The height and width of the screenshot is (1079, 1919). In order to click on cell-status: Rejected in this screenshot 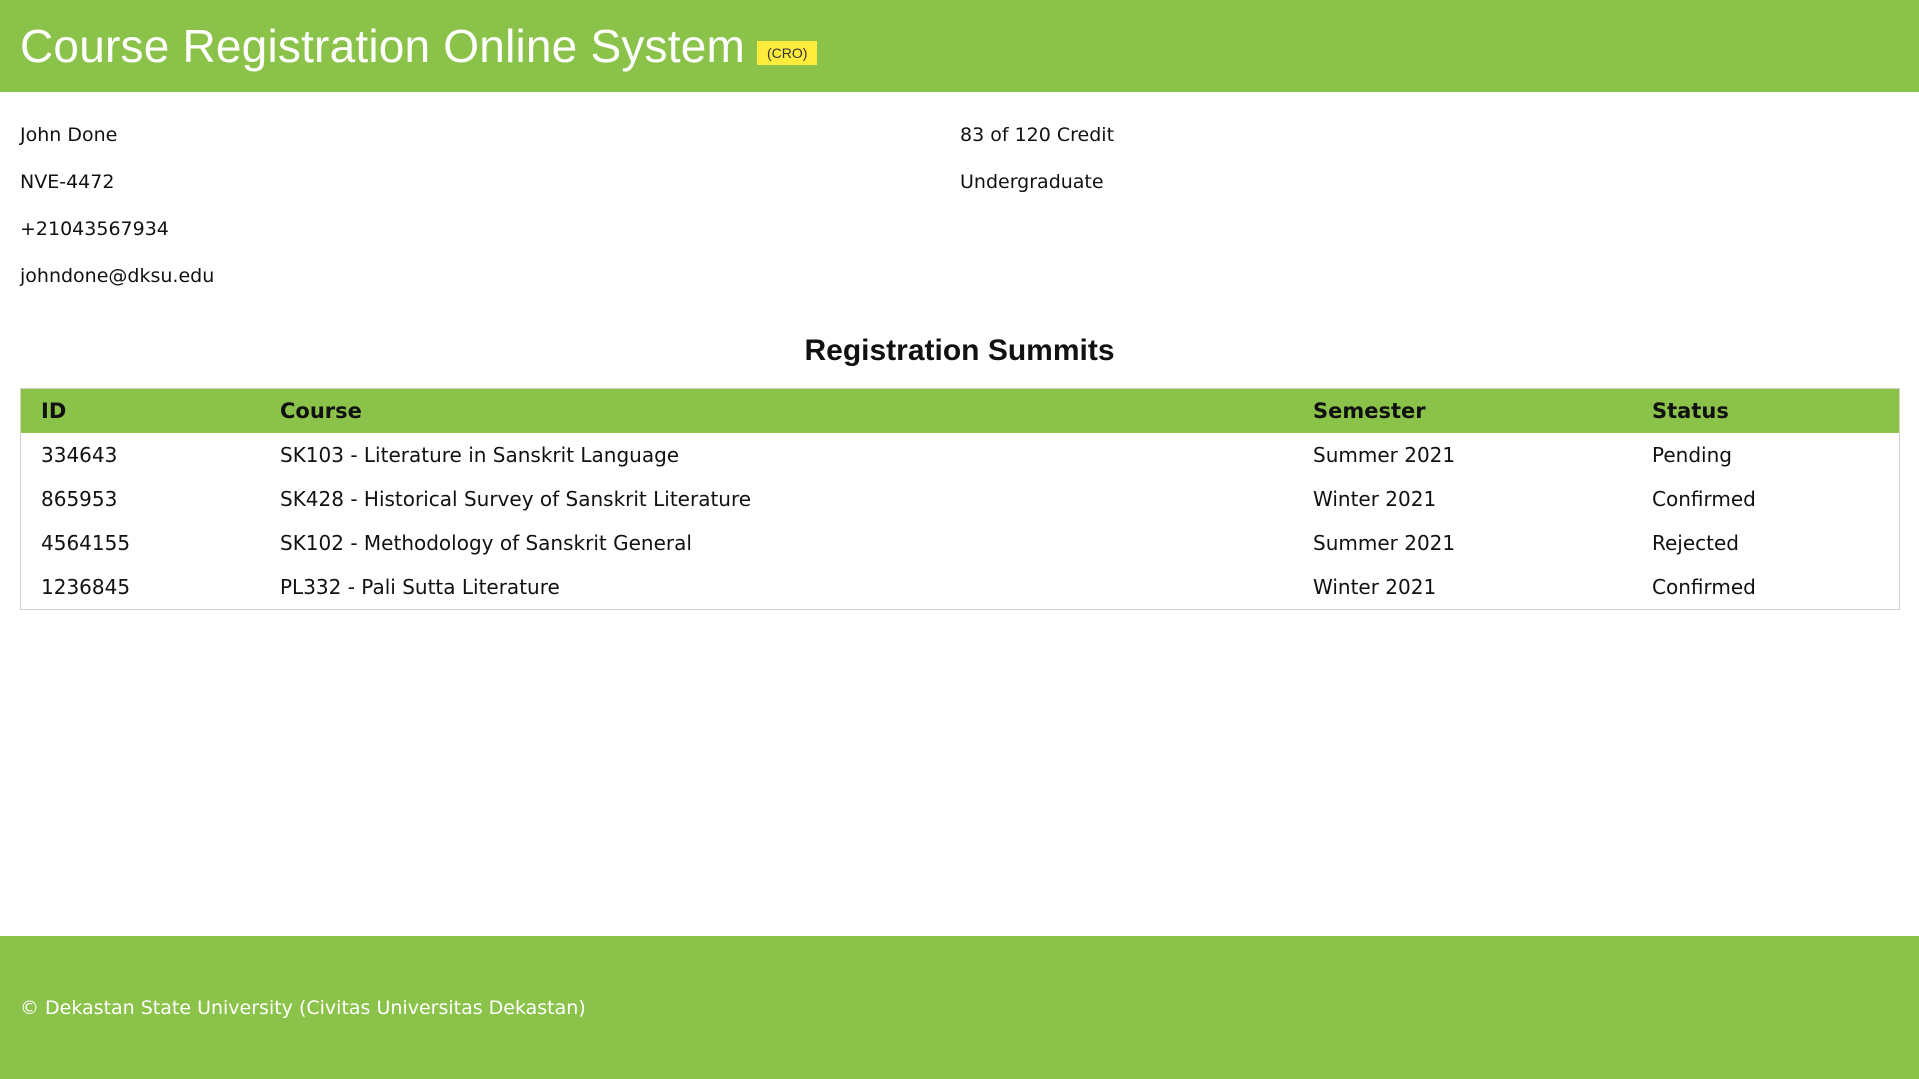, I will do `click(1696, 543)`.